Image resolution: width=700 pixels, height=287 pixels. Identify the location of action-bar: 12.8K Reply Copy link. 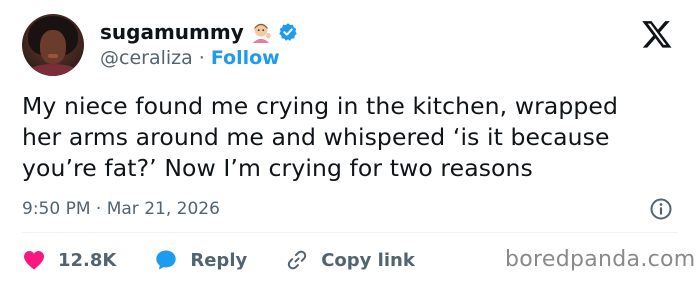
(237, 260).